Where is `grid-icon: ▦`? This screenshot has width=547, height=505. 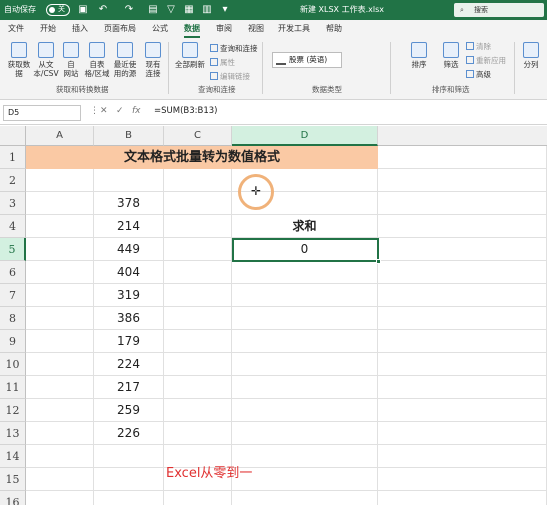
grid-icon: ▦ is located at coordinates (189, 10).